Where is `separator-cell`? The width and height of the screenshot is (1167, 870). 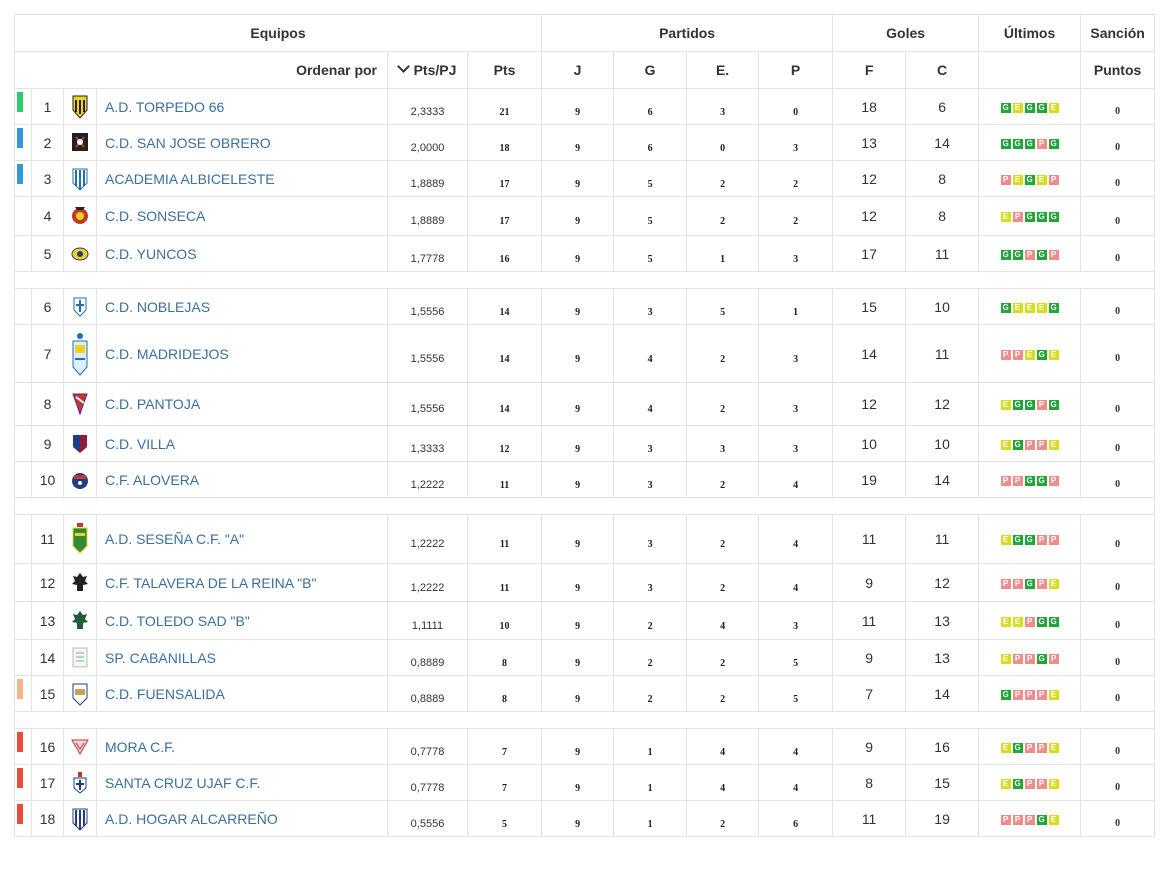
separator-cell is located at coordinates (584, 720).